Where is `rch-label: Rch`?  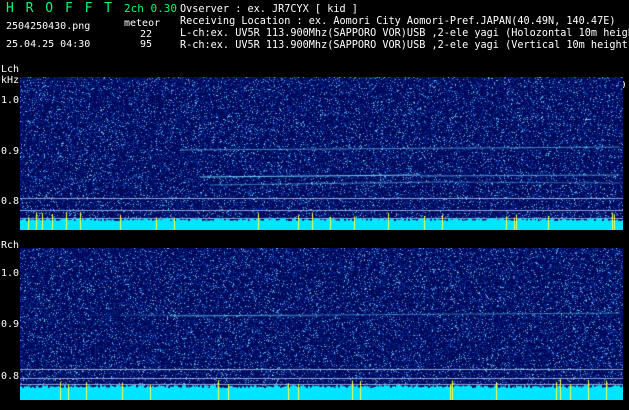 rch-label: Rch is located at coordinates (10, 245).